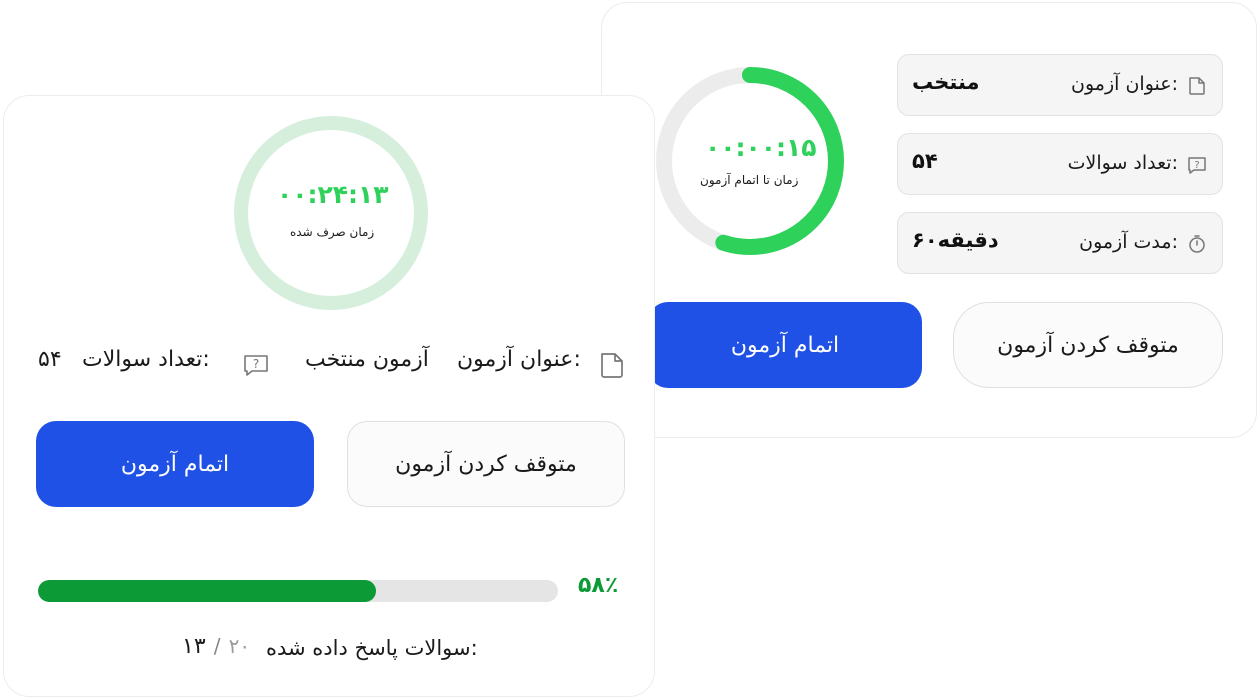  What do you see at coordinates (1197, 244) in the screenshot?
I see `stopwatch-icon` at bounding box center [1197, 244].